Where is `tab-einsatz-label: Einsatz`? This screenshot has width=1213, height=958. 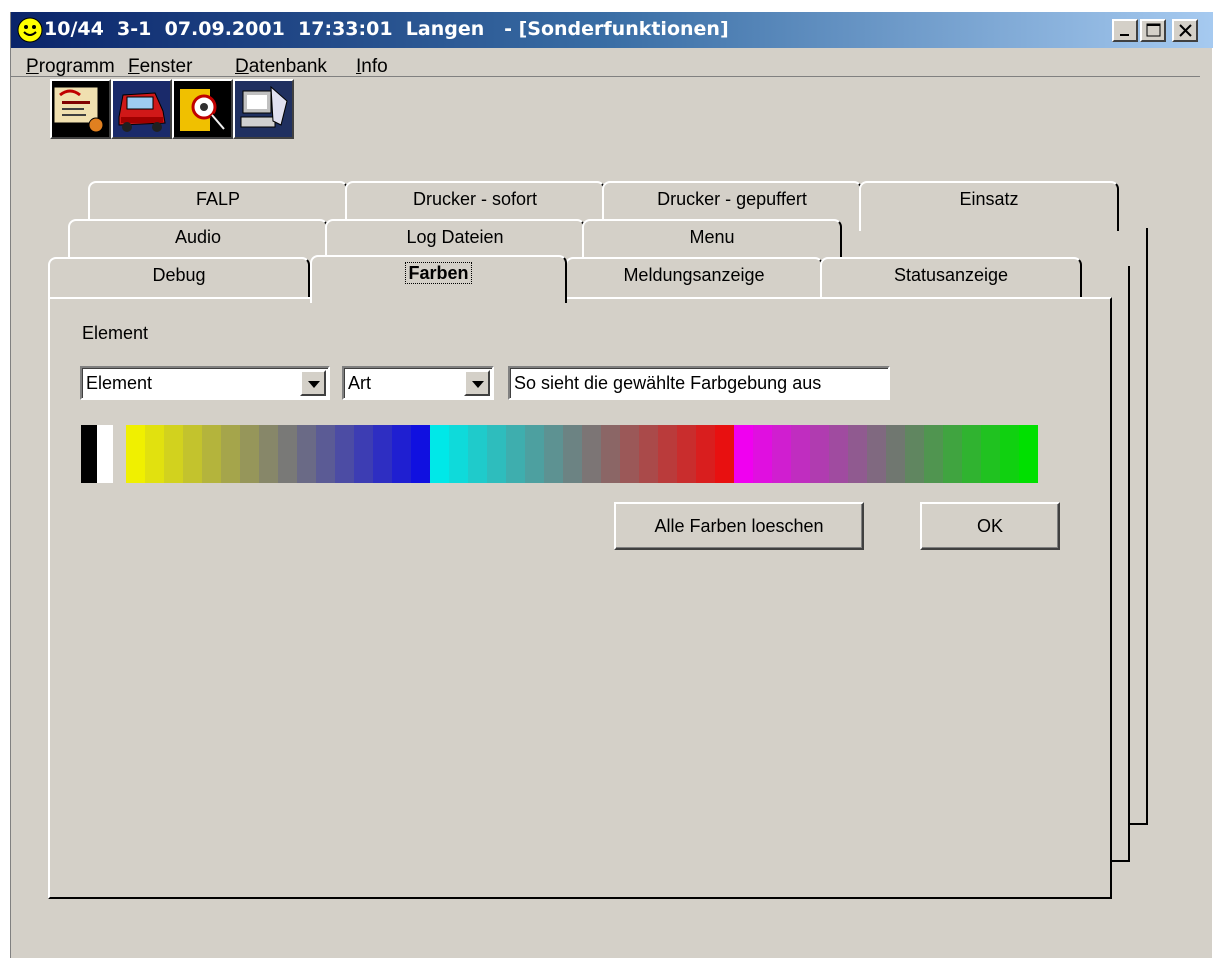
tab-einsatz-label: Einsatz is located at coordinates (989, 199).